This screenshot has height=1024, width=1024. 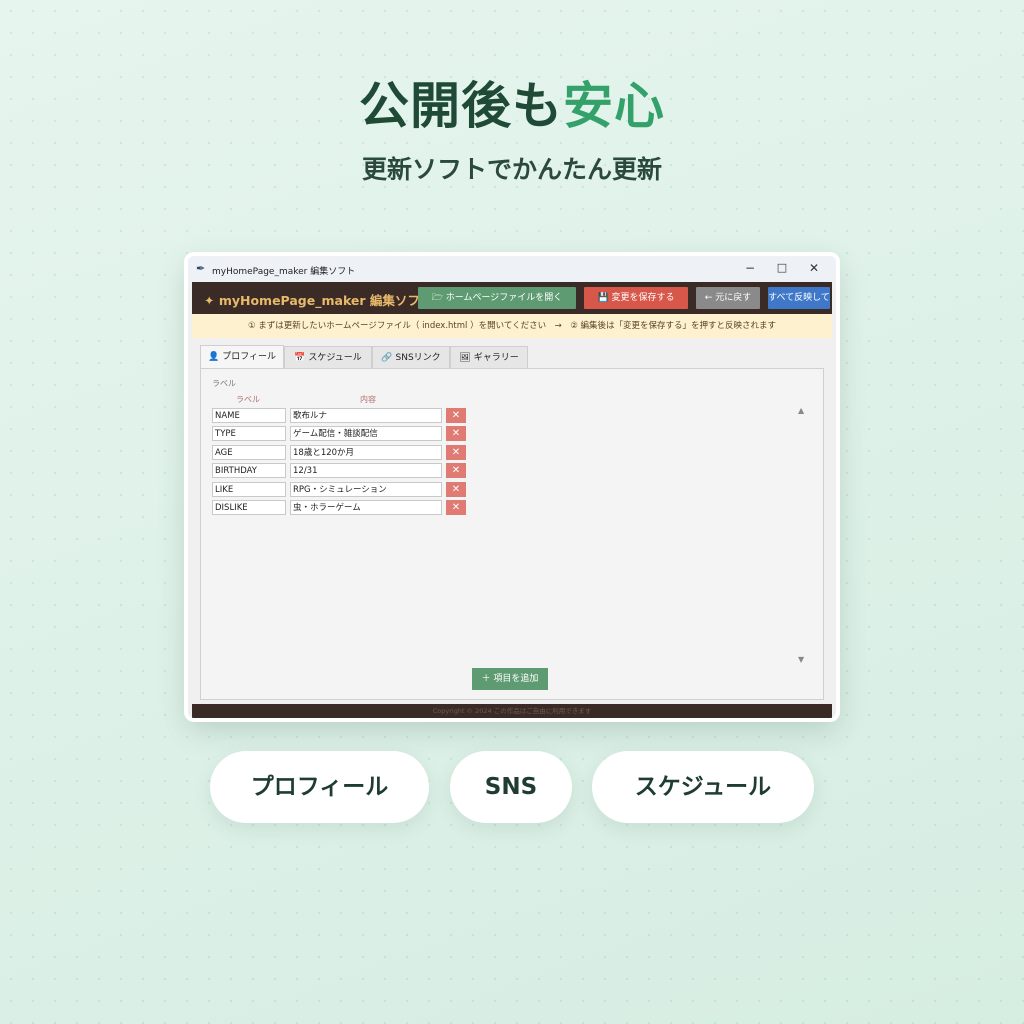 I want to click on close-button: ✕, so click(x=814, y=268).